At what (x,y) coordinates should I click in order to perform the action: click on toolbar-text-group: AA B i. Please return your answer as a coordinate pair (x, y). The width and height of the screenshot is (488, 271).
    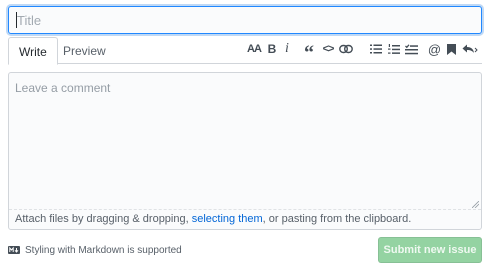
    Looking at the image, I should click on (269, 49).